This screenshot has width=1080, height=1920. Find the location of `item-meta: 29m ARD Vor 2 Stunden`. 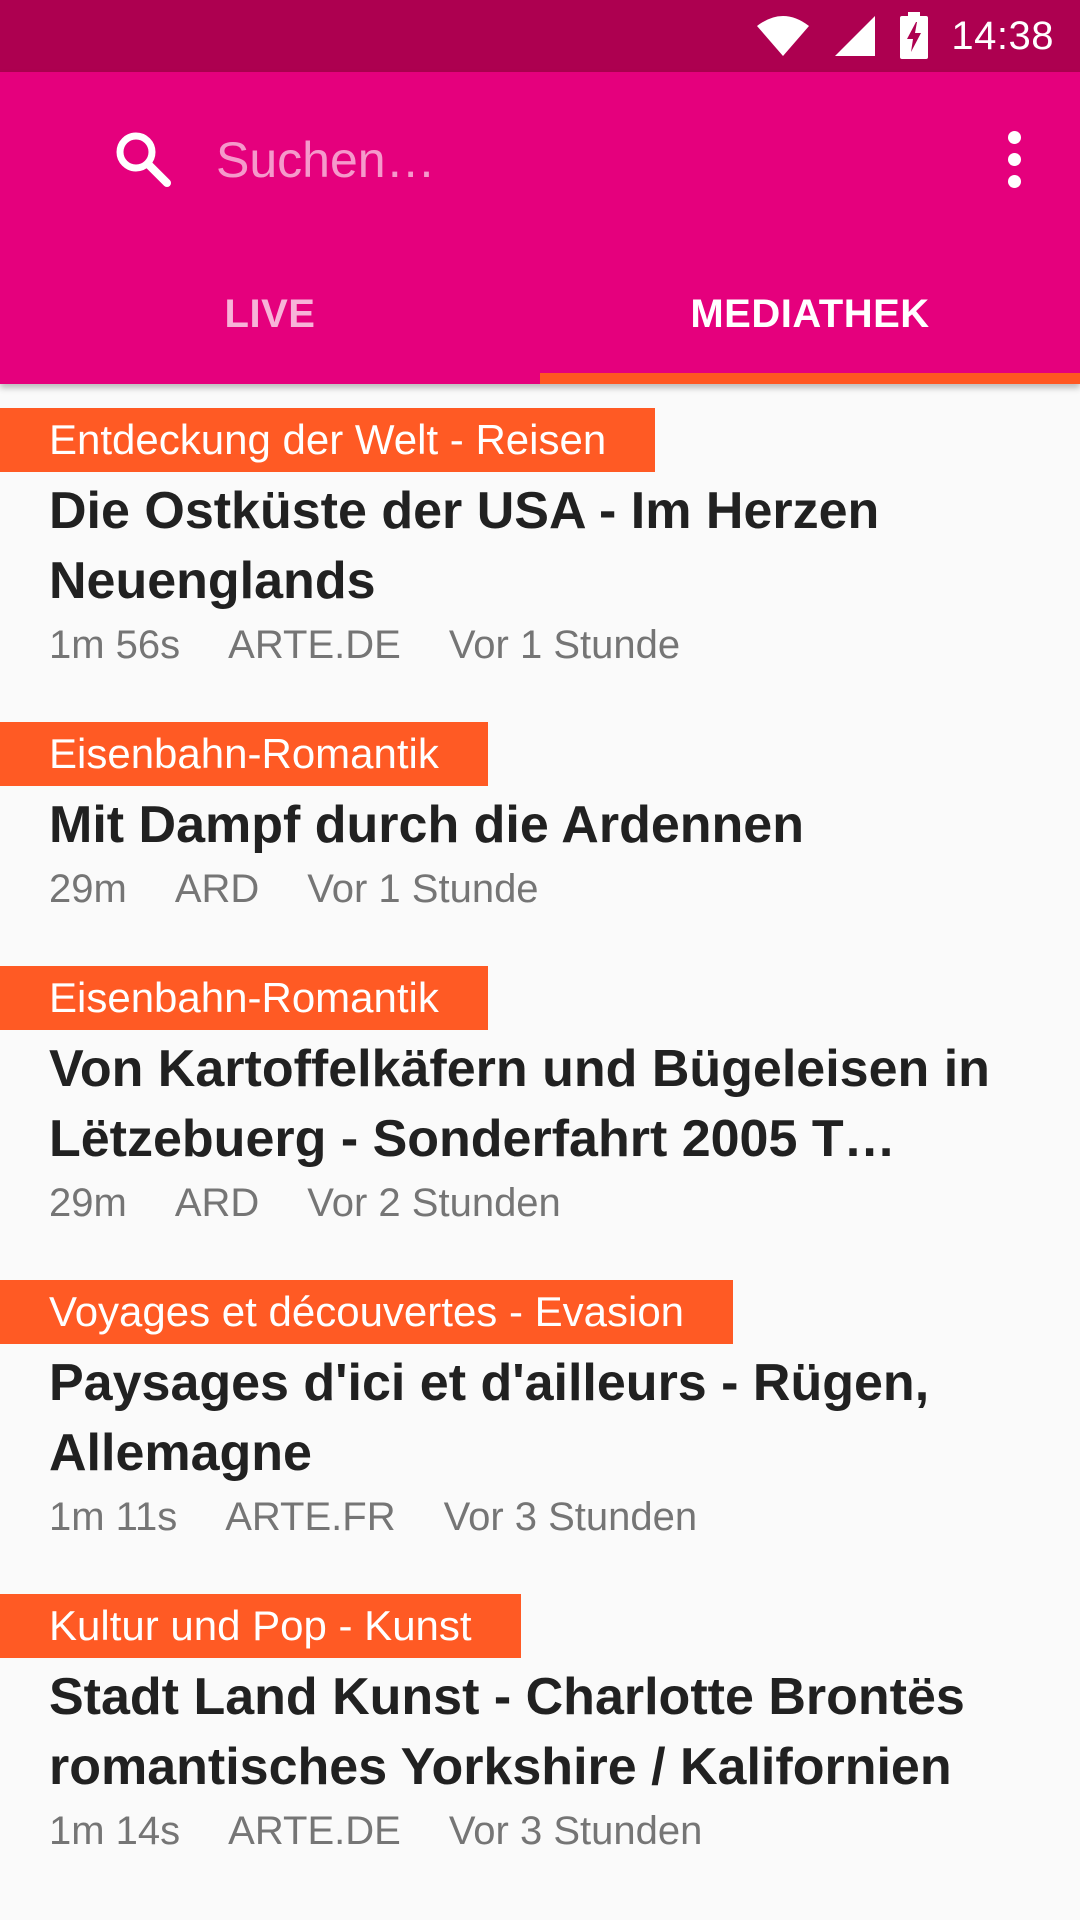

item-meta: 29m ARD Vor 2 Stunden is located at coordinates (540, 1203).